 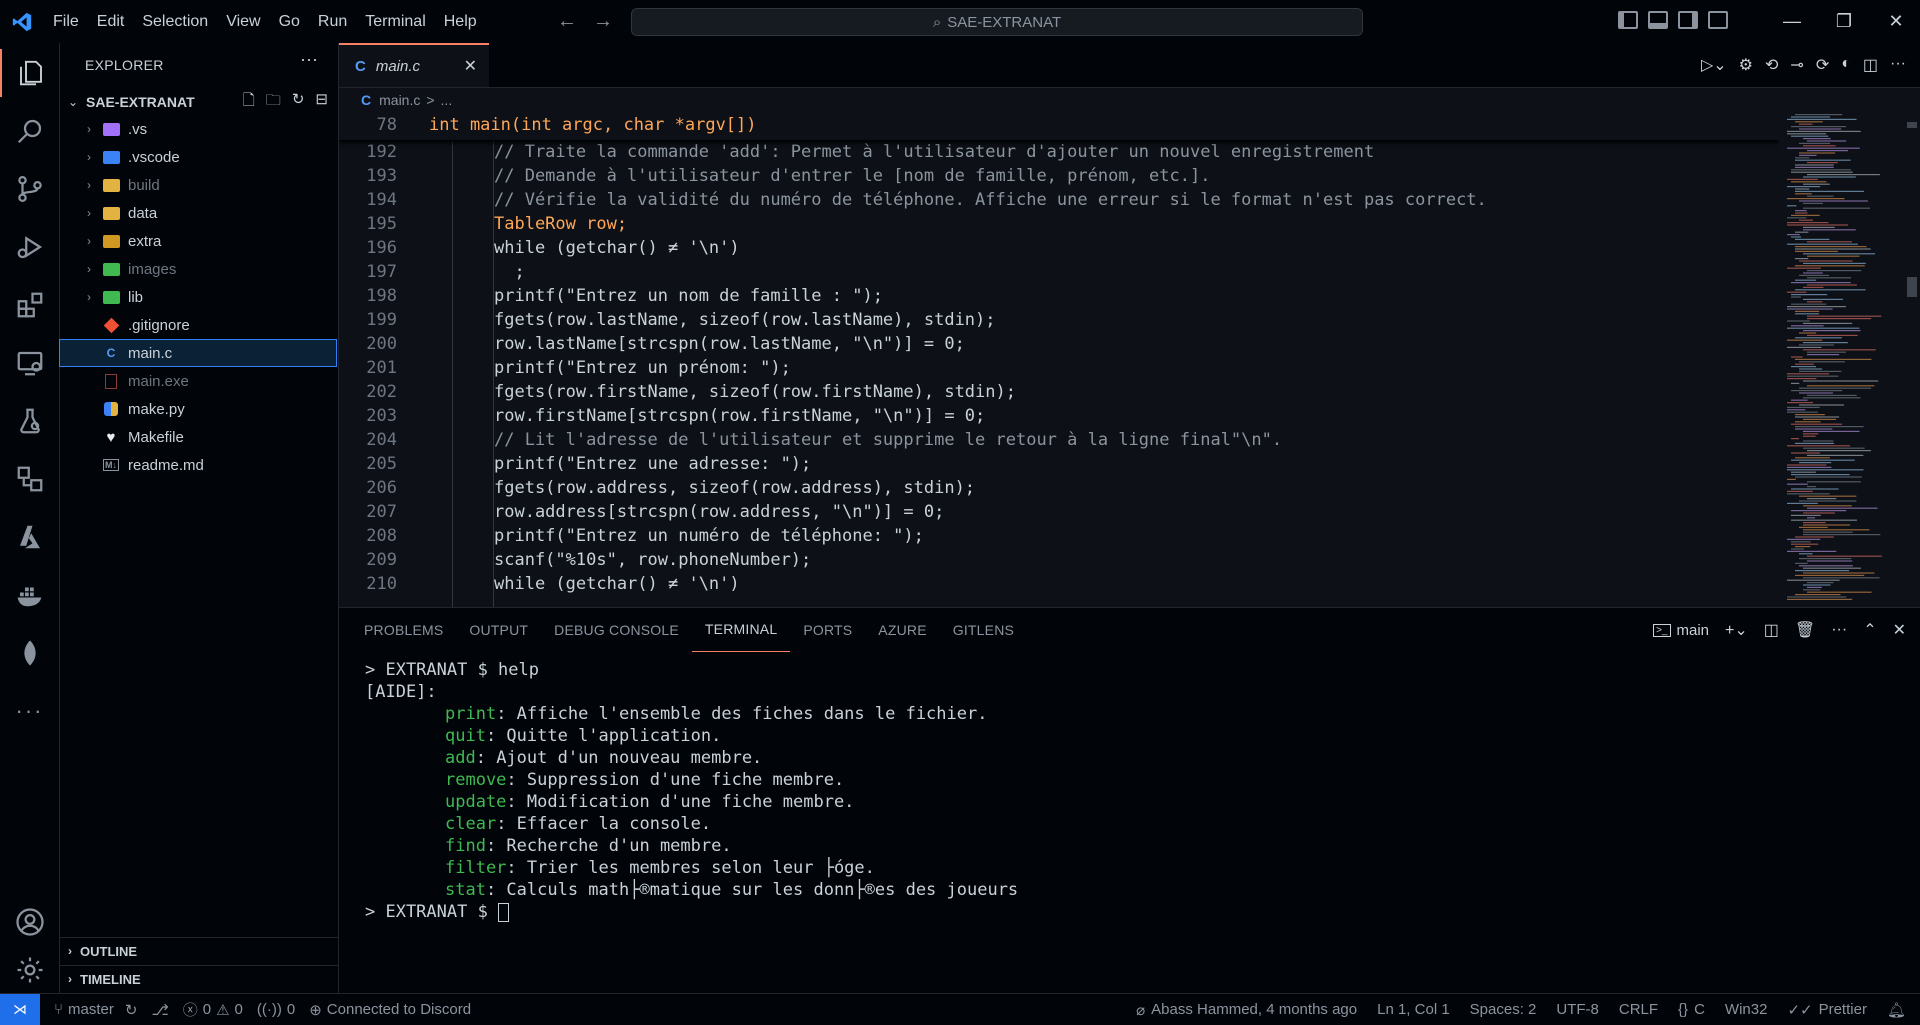 What do you see at coordinates (199, 102) in the screenshot?
I see `project-header: ⌄ SAE-EXTRANAT 🗋 🗀 ↻ ⊟` at bounding box center [199, 102].